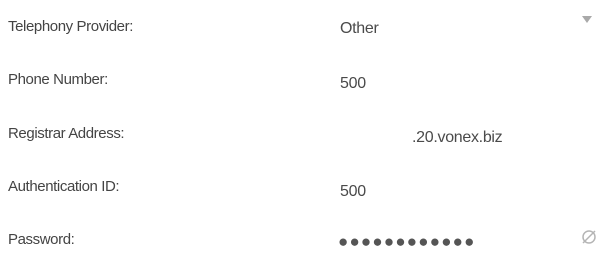 The width and height of the screenshot is (610, 273). What do you see at coordinates (305, 83) in the screenshot?
I see `phone-number-row: Phone Number: 500` at bounding box center [305, 83].